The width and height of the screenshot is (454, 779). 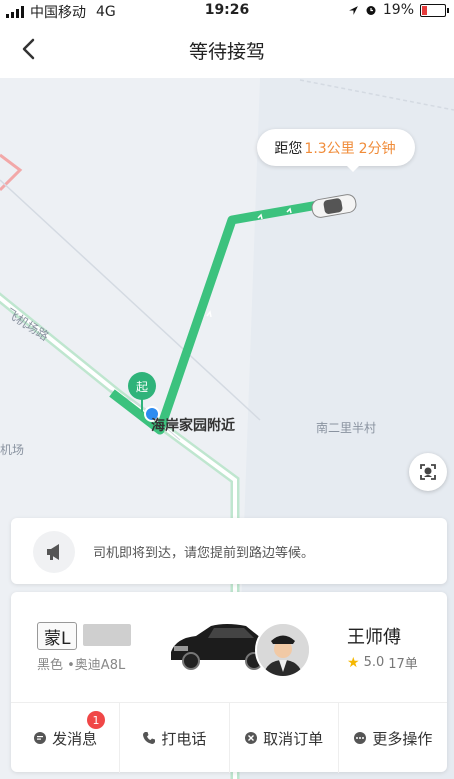 I want to click on license-plate: 蒙L, so click(x=57, y=636).